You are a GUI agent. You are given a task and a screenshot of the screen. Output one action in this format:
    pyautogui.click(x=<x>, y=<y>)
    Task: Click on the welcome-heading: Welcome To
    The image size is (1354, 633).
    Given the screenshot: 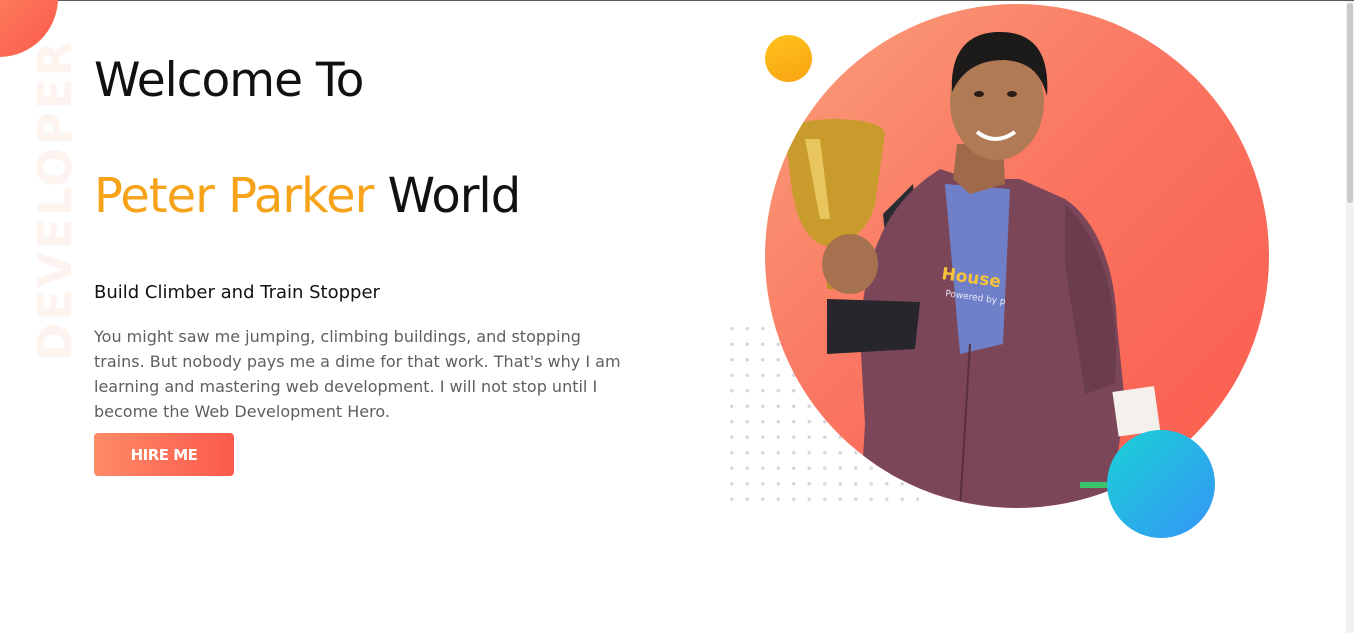 What is the action you would take?
    pyautogui.click(x=229, y=80)
    